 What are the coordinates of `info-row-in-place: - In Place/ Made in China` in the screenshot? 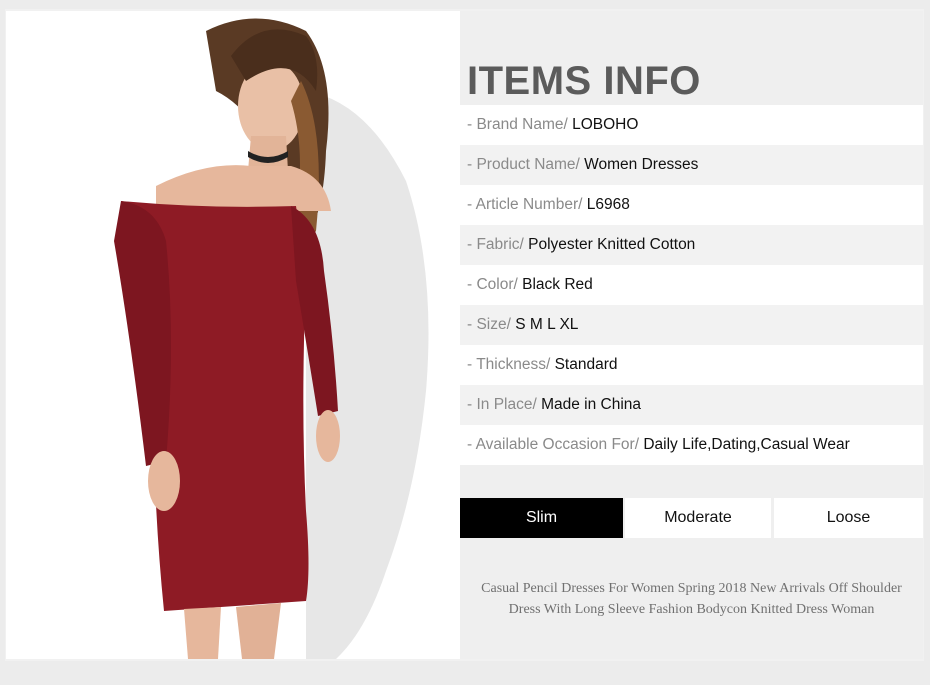 It's located at (691, 405).